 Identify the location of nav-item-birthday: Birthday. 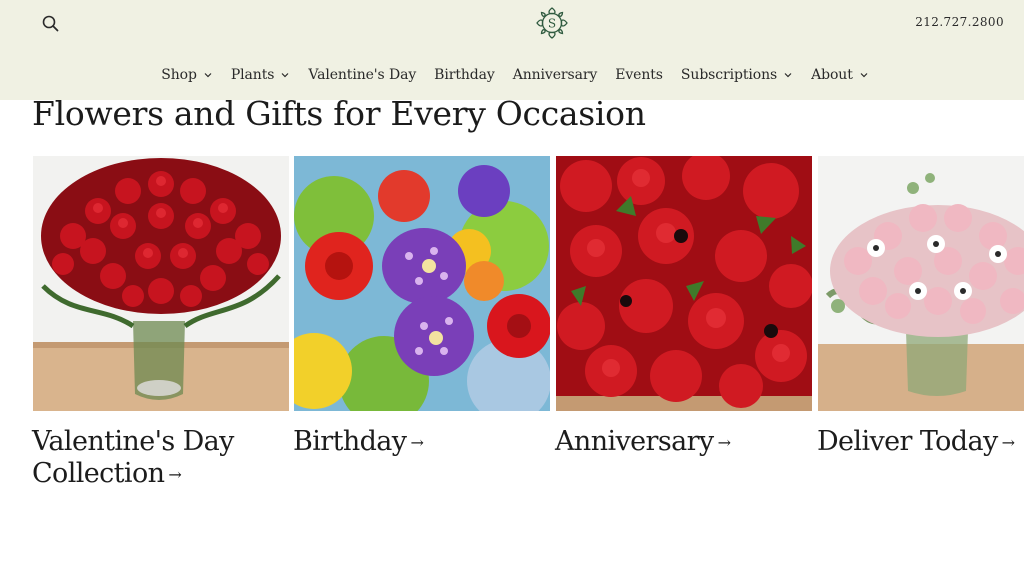
(464, 75).